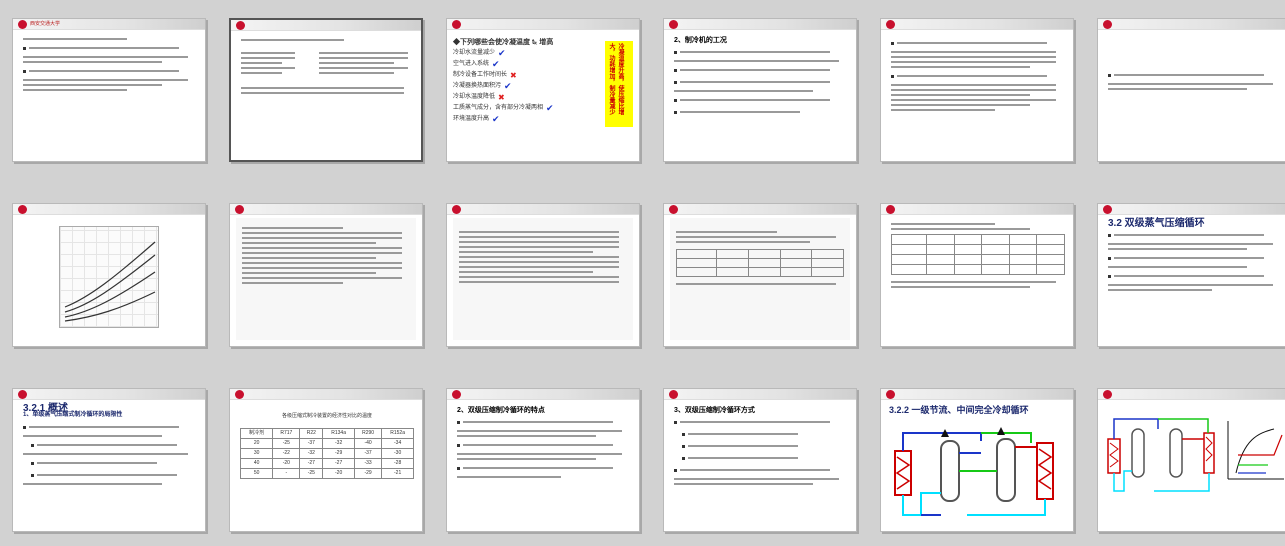 The image size is (1285, 546). What do you see at coordinates (480, 75) in the screenshot?
I see `list-item: 制冷设备工作时间长` at bounding box center [480, 75].